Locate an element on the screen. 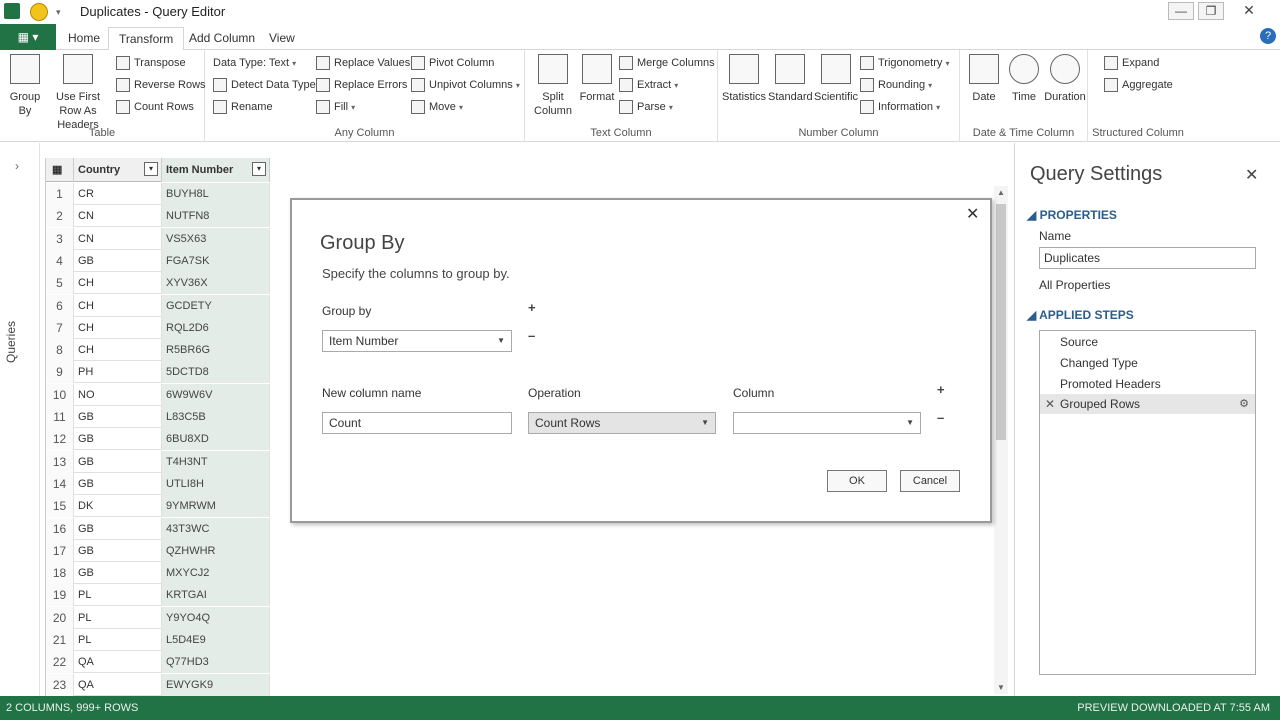  merge-columns-button: Merge Columns is located at coordinates (667, 63).